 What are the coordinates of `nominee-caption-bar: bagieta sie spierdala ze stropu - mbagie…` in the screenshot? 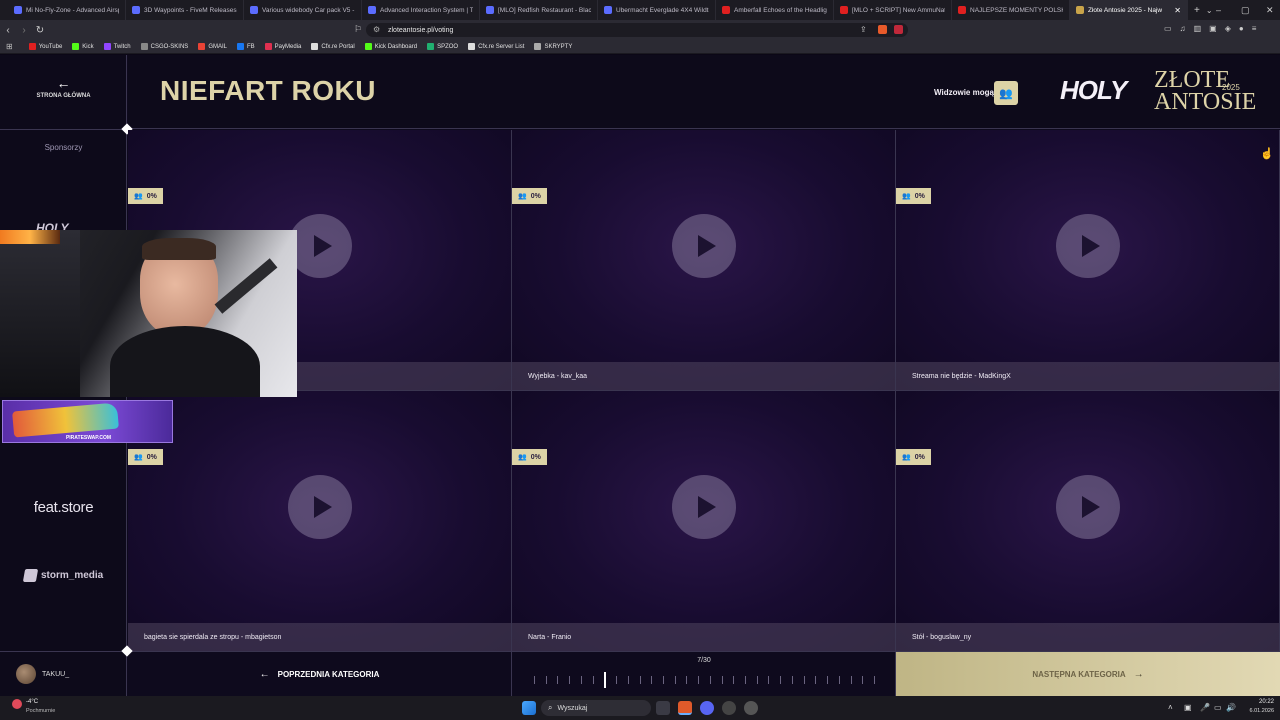 It's located at (319, 637).